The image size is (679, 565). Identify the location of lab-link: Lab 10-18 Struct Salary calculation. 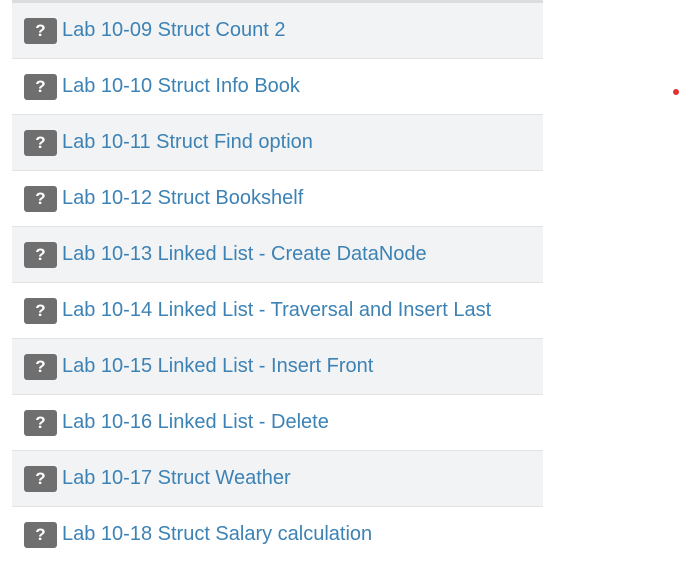
(217, 534).